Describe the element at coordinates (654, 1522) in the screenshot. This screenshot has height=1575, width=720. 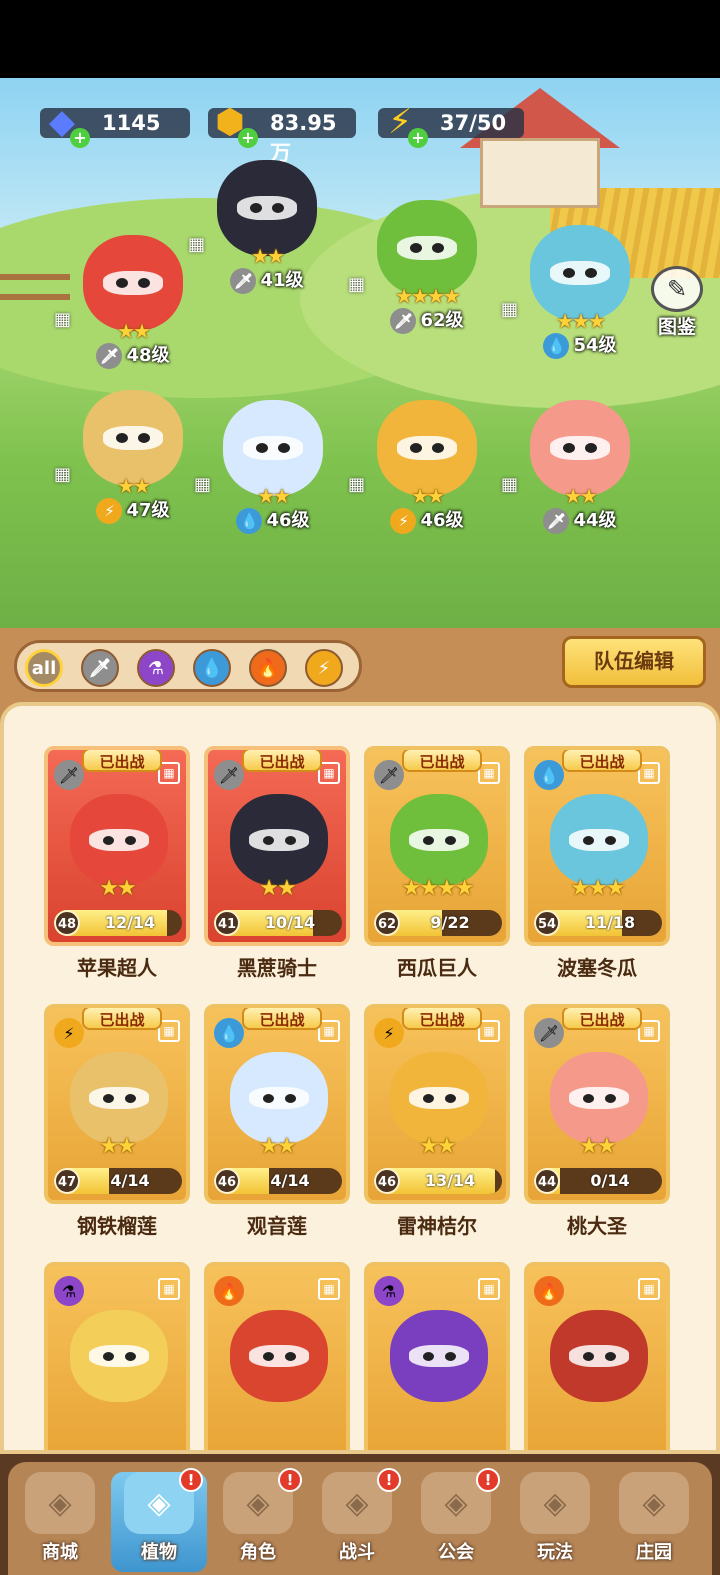
I see `tab-manor: ◈ 庄园` at that location.